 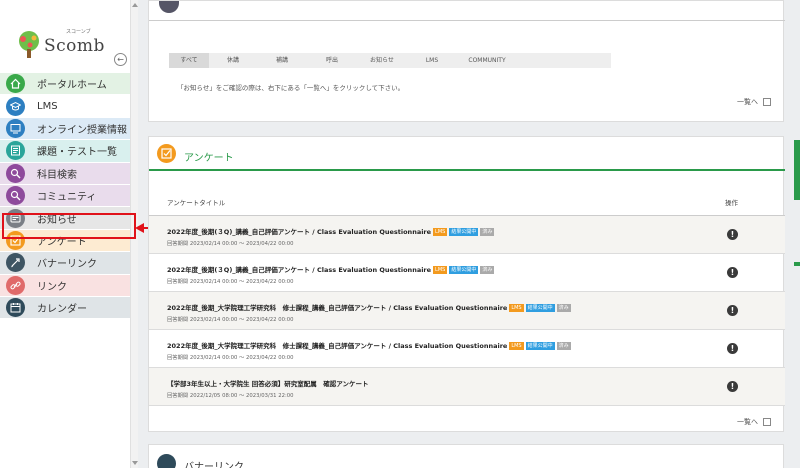 I want to click on tab-call: 呼出, so click(x=332, y=60).